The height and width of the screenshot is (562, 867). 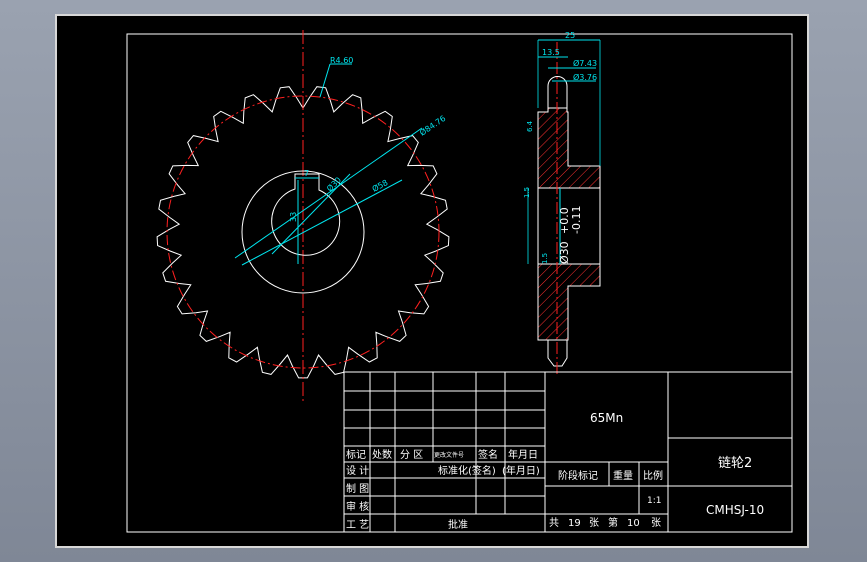 I want to click on label-dia2: Ø3.76, so click(x=585, y=77).